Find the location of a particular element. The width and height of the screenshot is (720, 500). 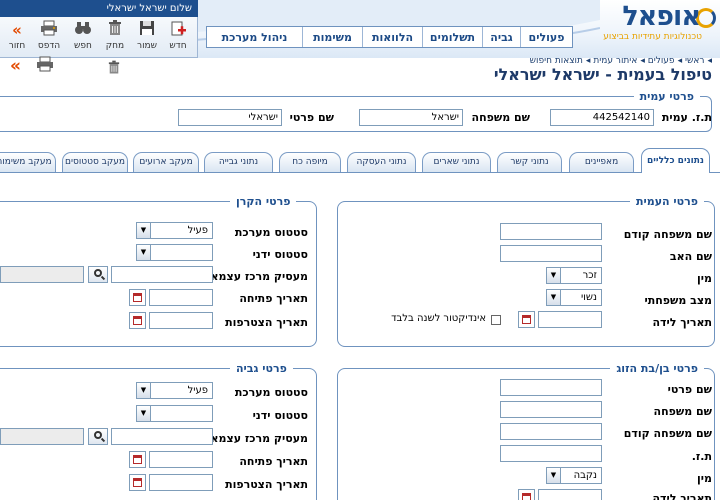

fund-open-date-label: תאריך פתיחה is located at coordinates (273, 298).